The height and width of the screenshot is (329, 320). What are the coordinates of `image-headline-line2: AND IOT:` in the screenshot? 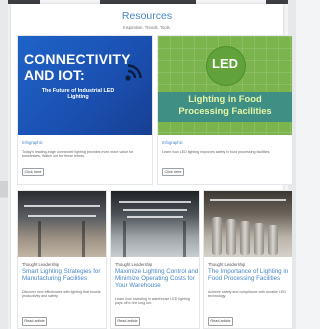 It's located at (54, 75).